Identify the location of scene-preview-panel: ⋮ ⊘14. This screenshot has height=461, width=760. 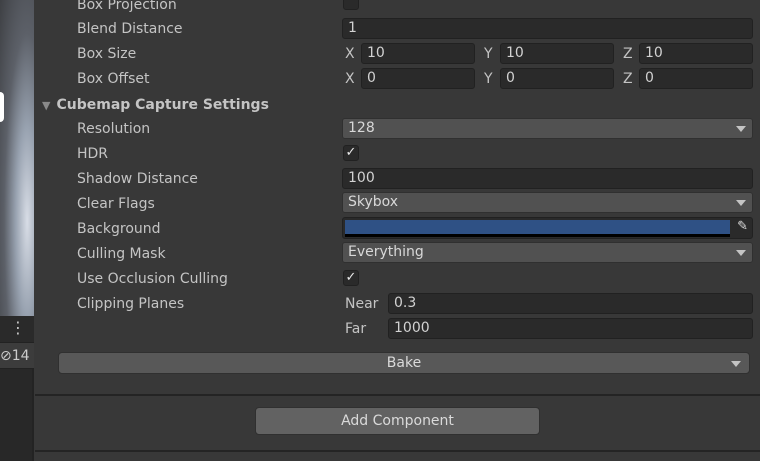
(17, 230).